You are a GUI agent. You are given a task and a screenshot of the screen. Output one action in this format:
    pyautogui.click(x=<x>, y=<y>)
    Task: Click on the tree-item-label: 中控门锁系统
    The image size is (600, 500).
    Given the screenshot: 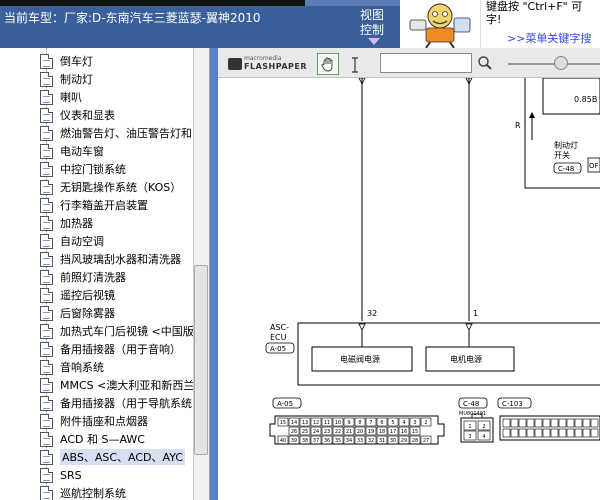 What is the action you would take?
    pyautogui.click(x=93, y=169)
    